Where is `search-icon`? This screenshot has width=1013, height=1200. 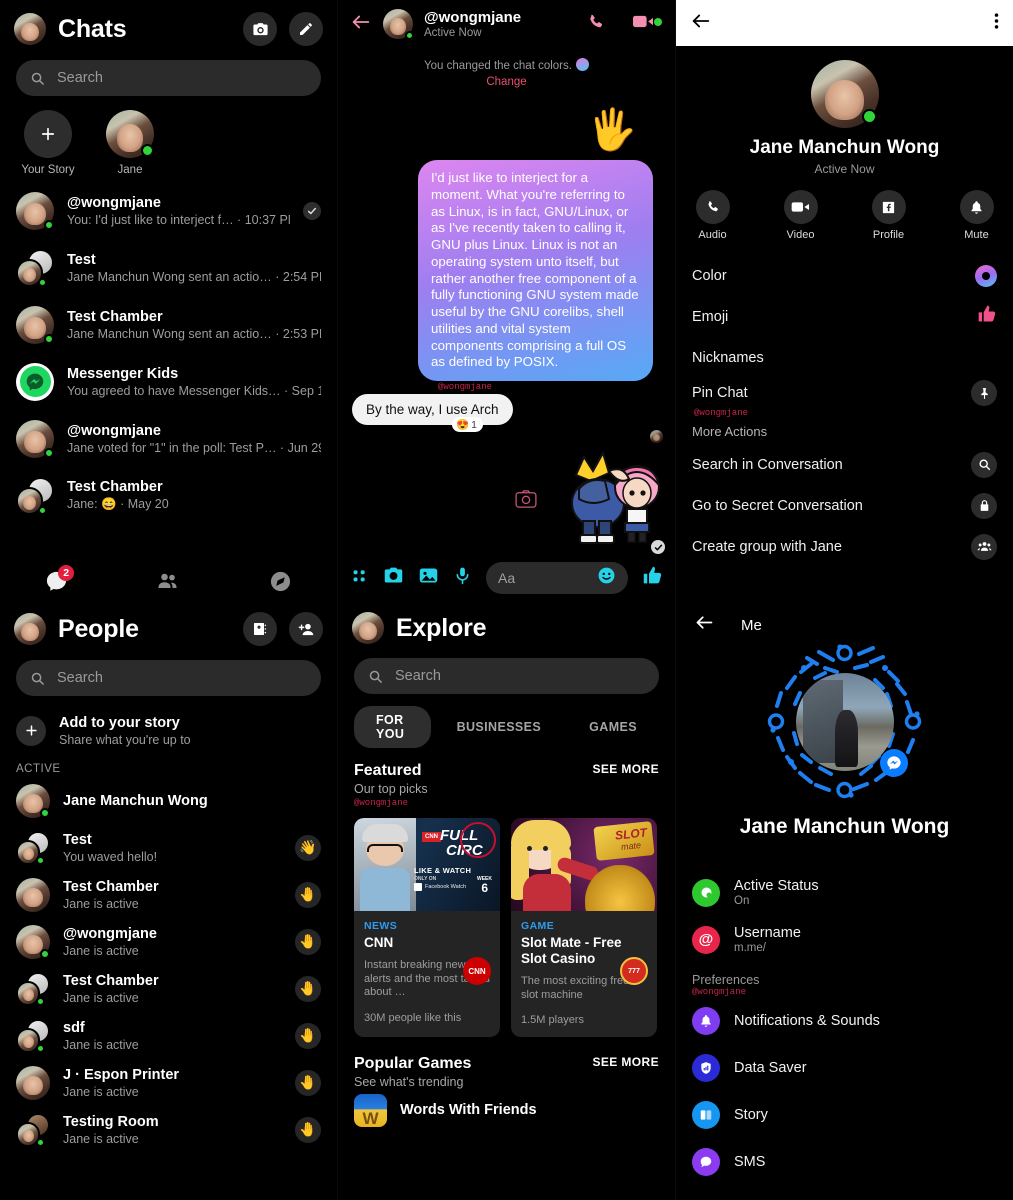
search-icon is located at coordinates (984, 464).